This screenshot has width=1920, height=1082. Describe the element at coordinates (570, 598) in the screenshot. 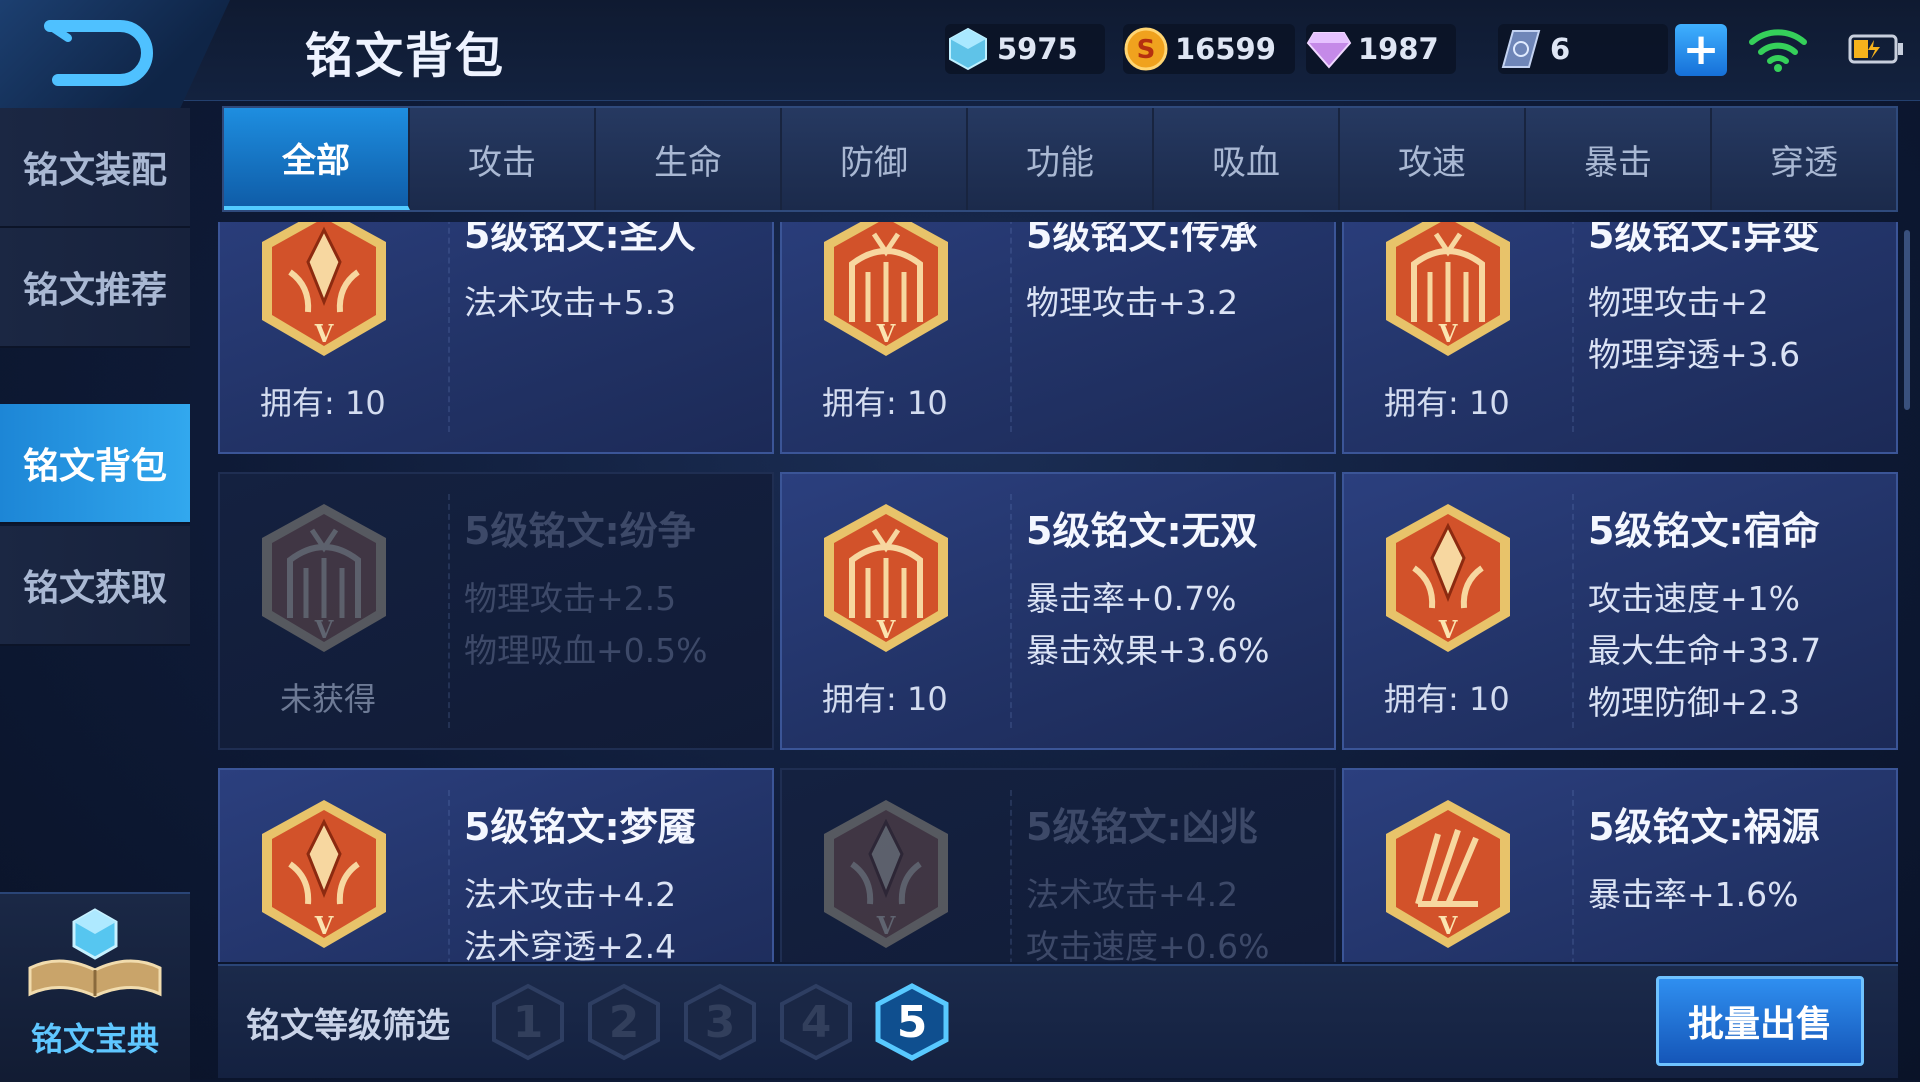

I see `rune-stat: 物理攻击+2.5` at that location.